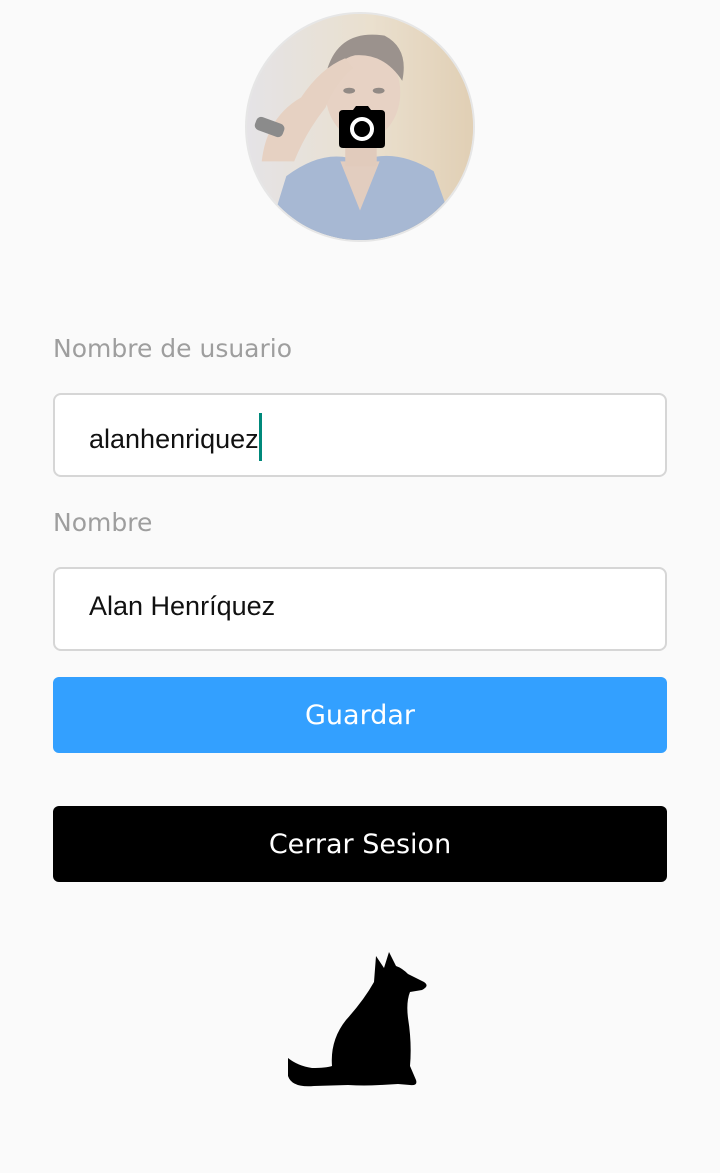  I want to click on name-value: Alan Henríquez, so click(182, 606).